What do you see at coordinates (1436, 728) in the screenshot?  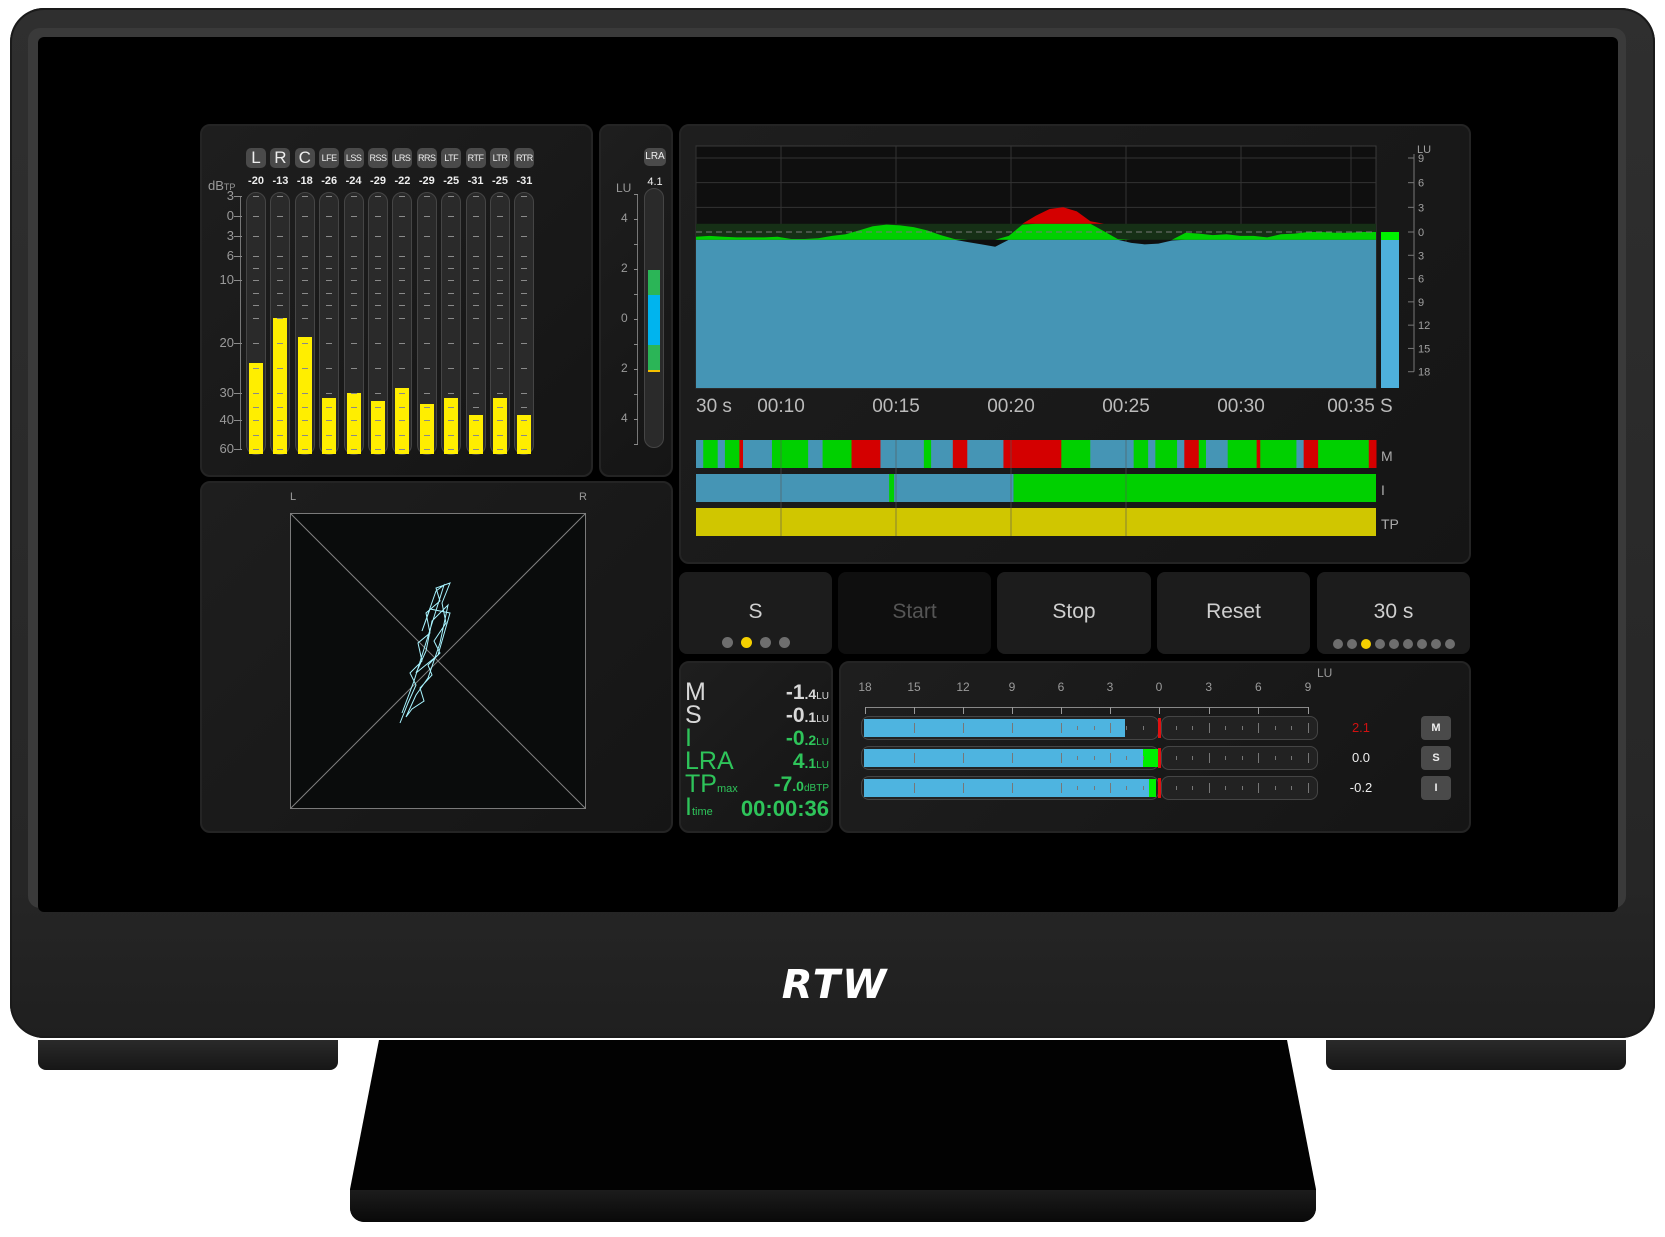 I see `bar-meter-select-m-button: M` at bounding box center [1436, 728].